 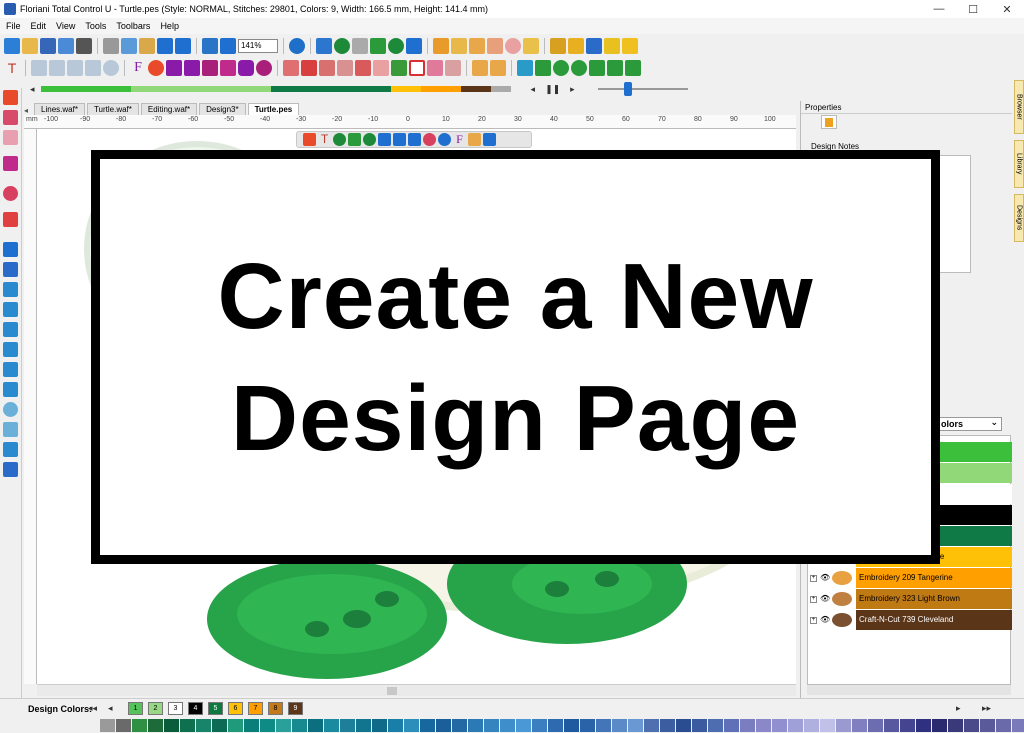 What do you see at coordinates (10, 163) in the screenshot?
I see `stitch-edit-icon` at bounding box center [10, 163].